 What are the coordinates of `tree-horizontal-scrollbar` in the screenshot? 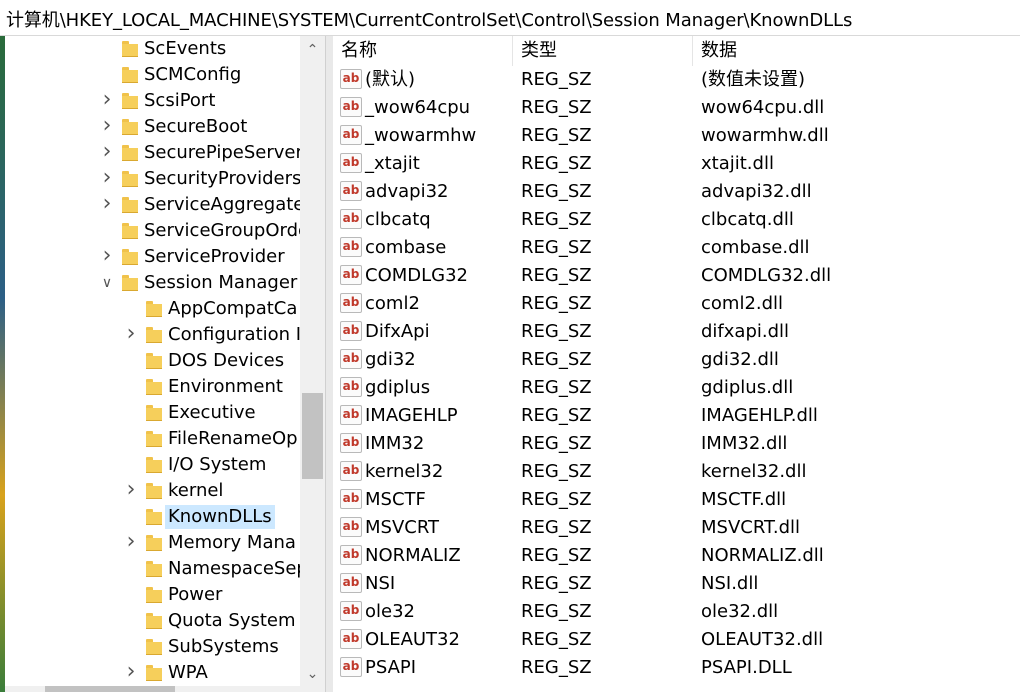 It's located at (165, 689).